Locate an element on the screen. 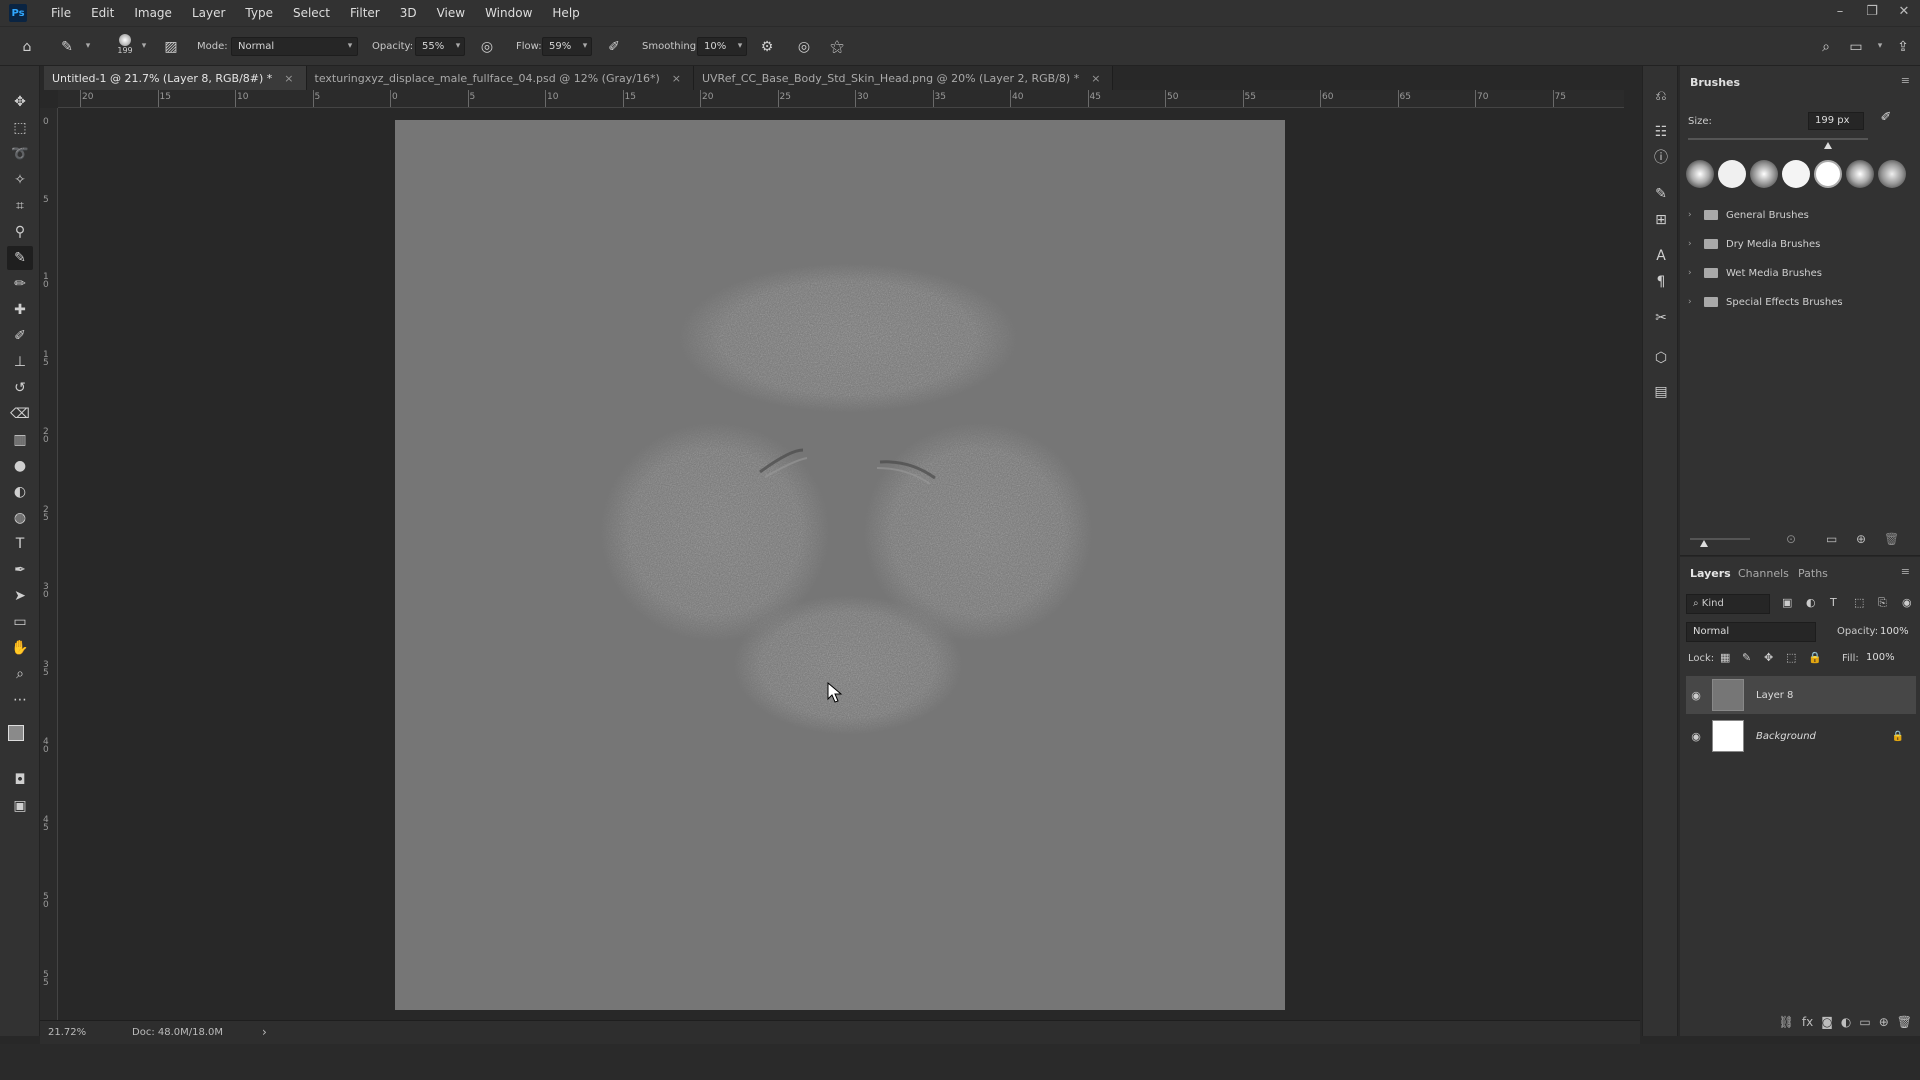 This screenshot has width=1920, height=1080. layer-filter-kind-select: ⌕ Kind is located at coordinates (1728, 604).